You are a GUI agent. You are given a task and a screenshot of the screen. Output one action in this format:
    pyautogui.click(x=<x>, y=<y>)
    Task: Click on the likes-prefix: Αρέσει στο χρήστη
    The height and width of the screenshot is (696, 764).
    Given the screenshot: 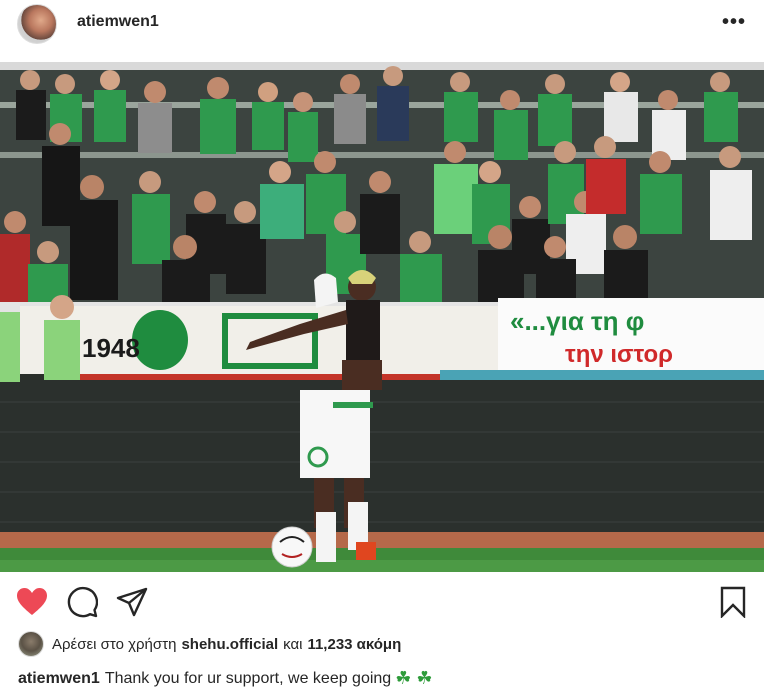 What is the action you would take?
    pyautogui.click(x=114, y=644)
    